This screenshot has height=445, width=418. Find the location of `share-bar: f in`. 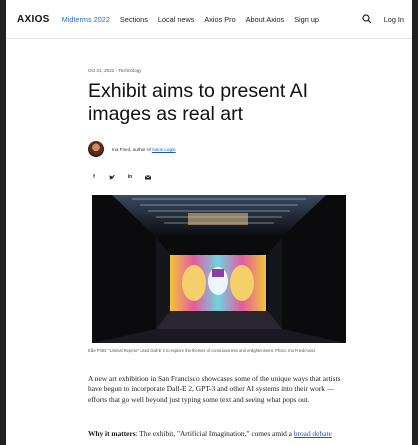

share-bar: f in is located at coordinates (124, 177).